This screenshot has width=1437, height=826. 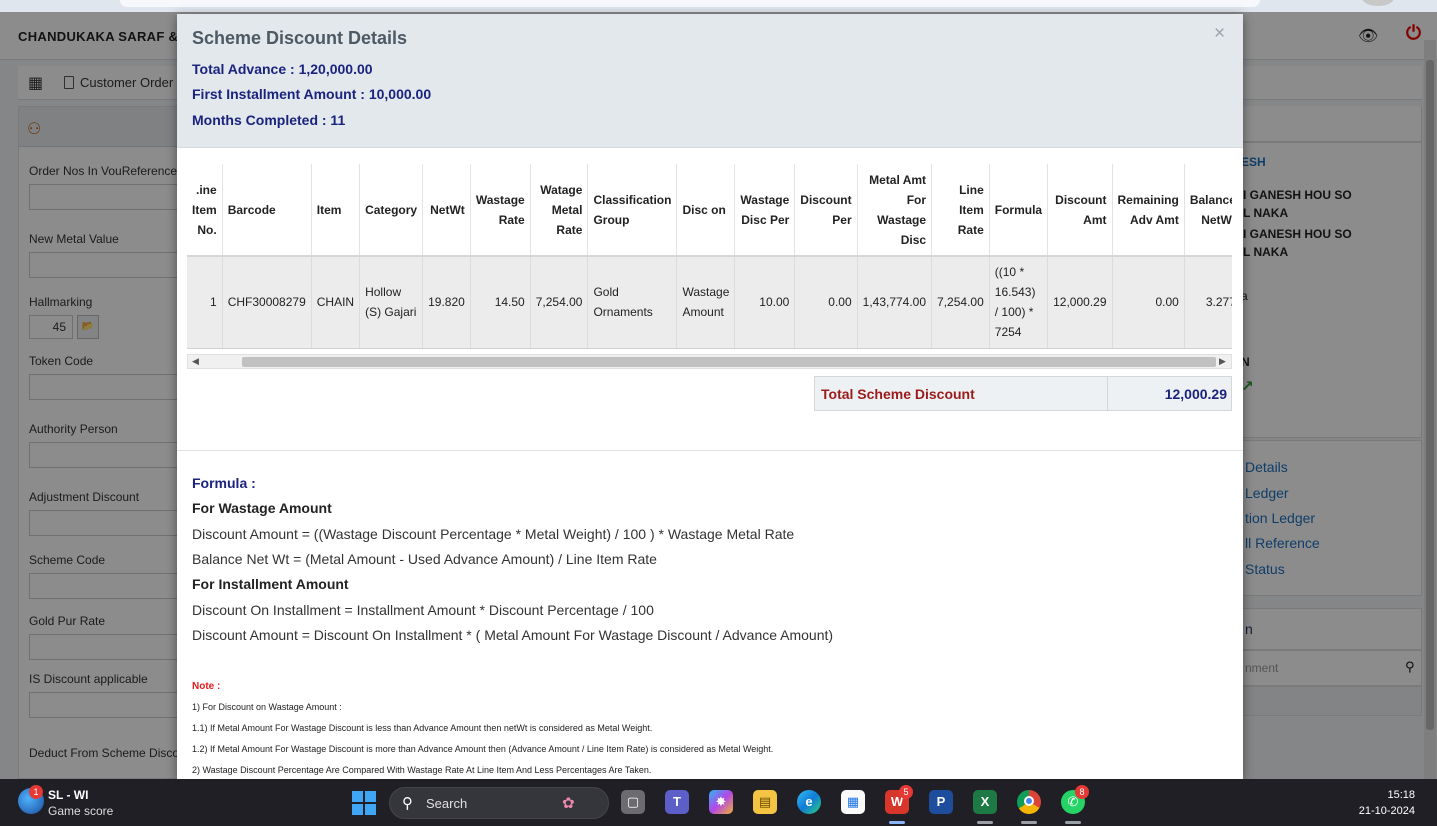 I want to click on teams-icon: T, so click(x=677, y=802).